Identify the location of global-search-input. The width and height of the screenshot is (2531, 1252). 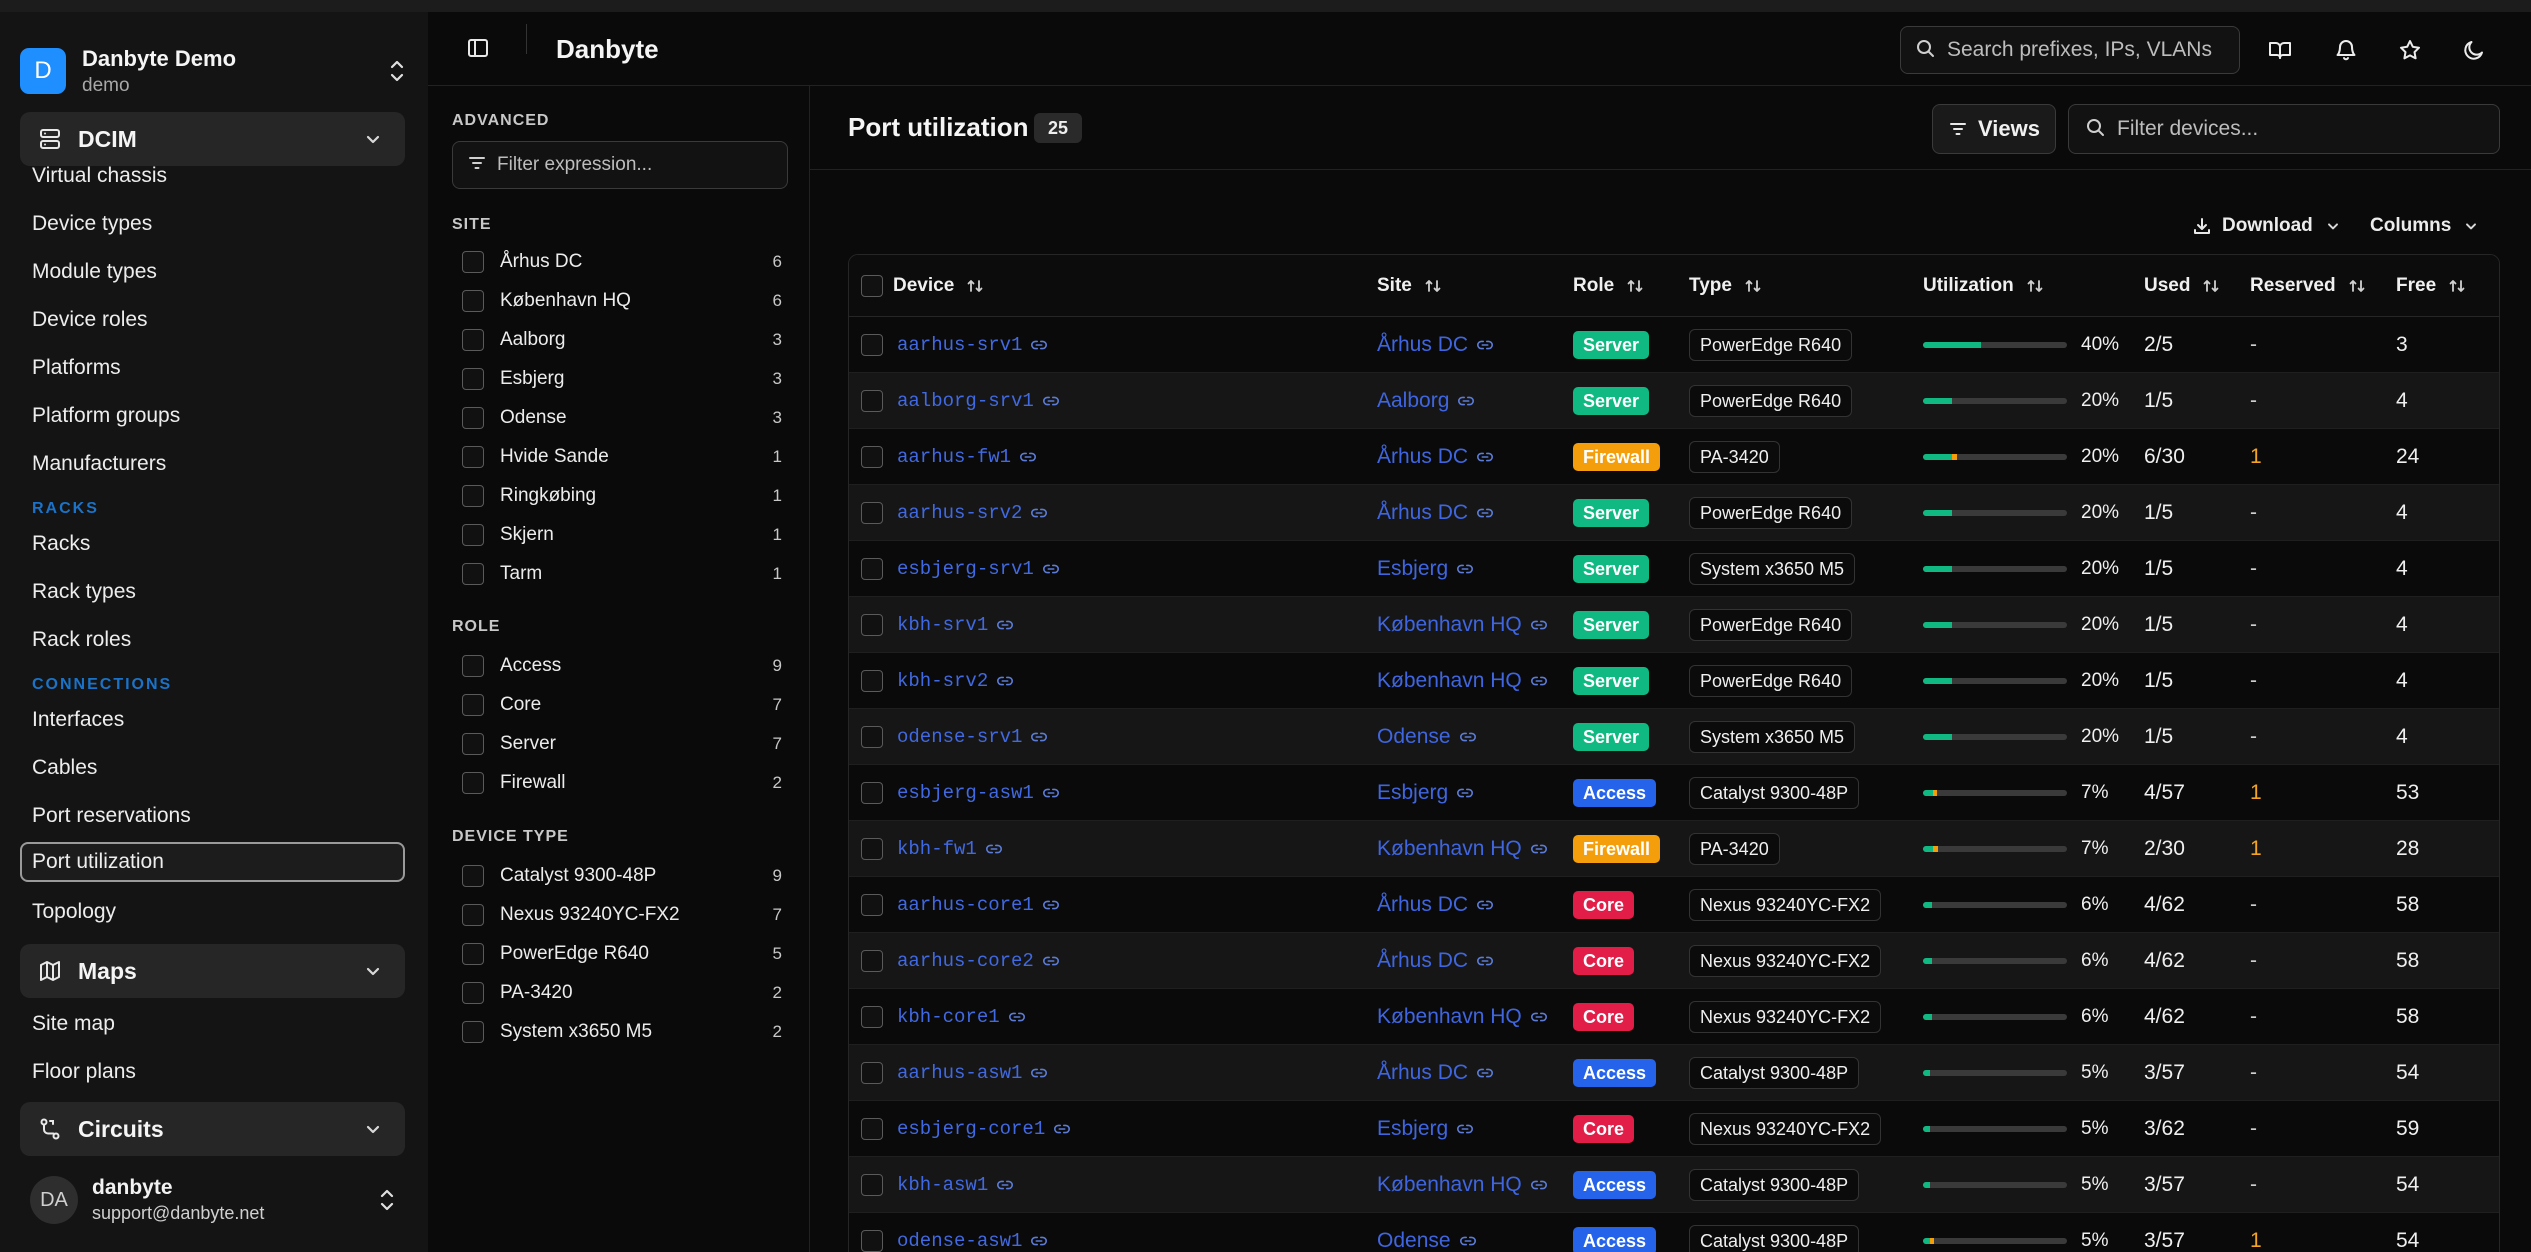
(2093, 50).